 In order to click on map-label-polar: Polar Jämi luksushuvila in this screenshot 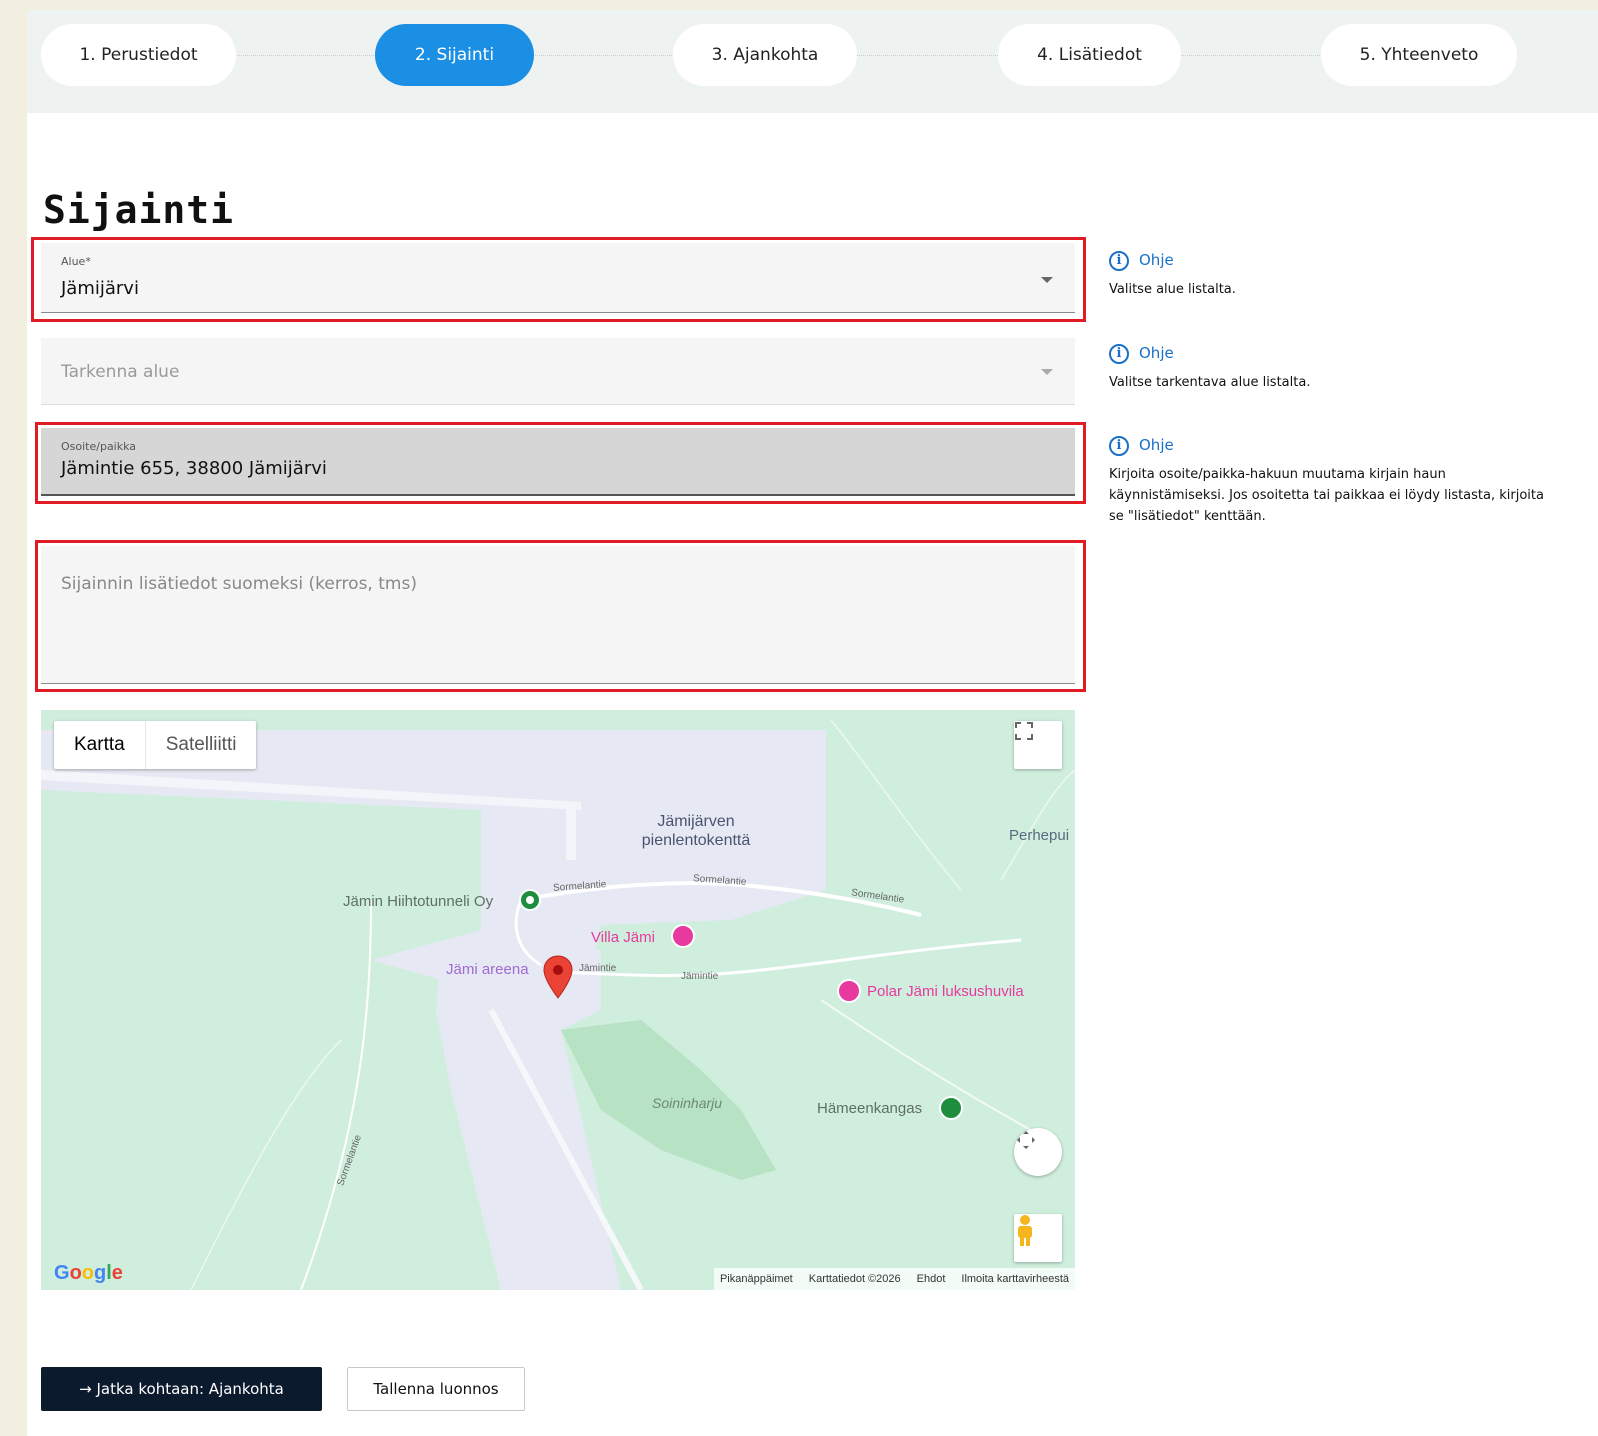, I will do `click(945, 991)`.